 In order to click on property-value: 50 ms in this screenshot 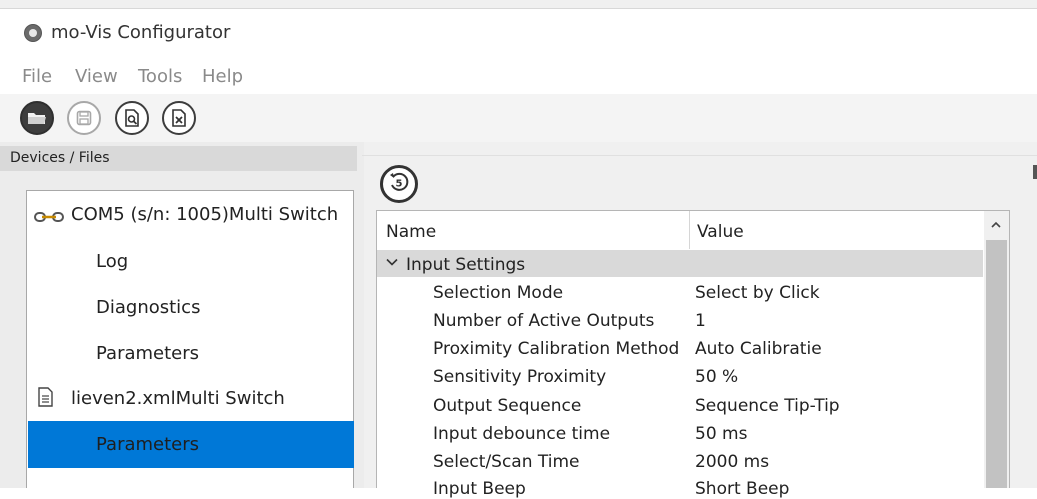, I will do `click(721, 434)`.